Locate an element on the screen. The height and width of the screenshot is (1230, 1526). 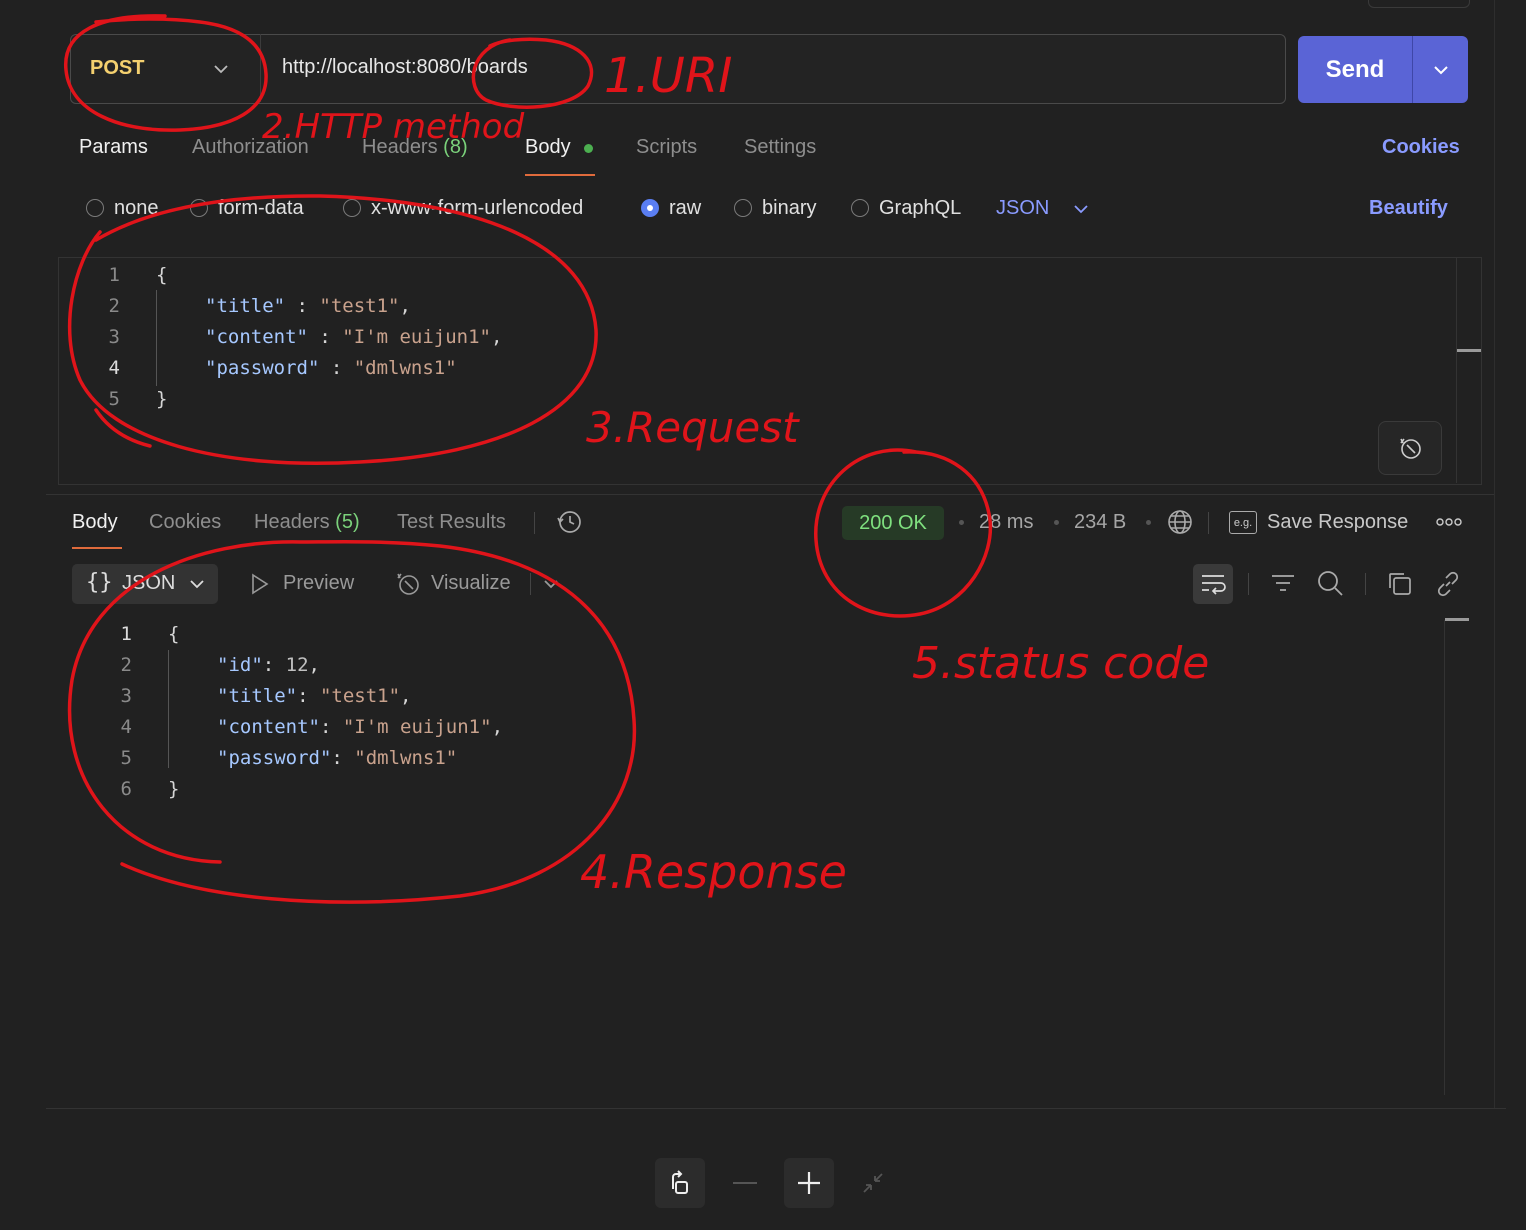
history-icon is located at coordinates (570, 522).